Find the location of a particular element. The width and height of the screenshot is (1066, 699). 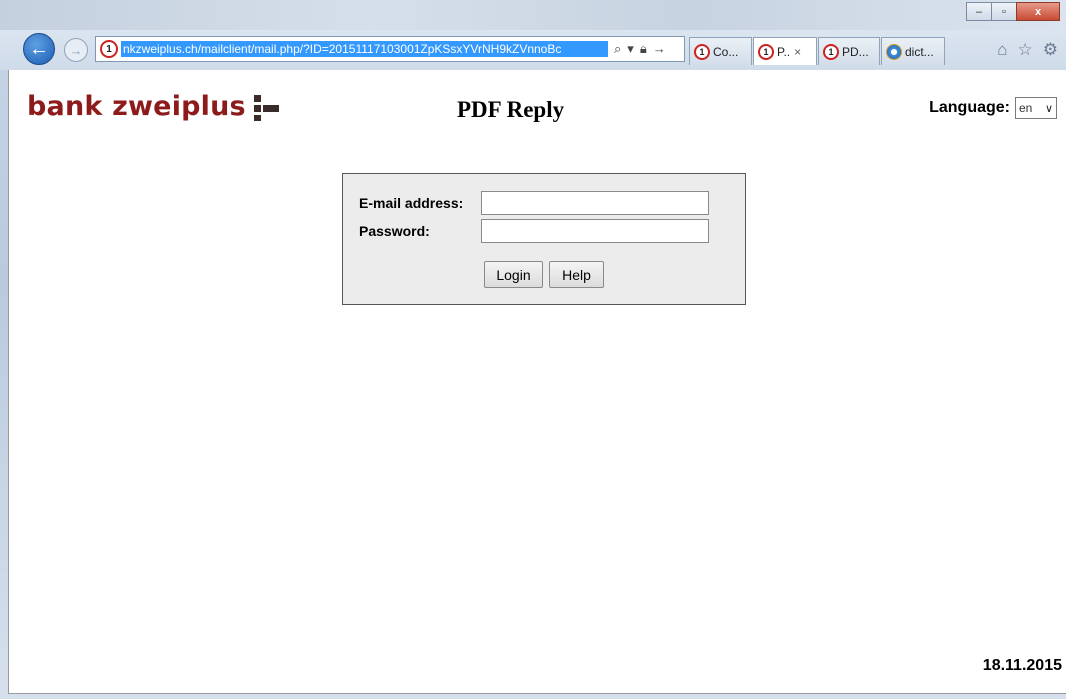

page-title: PDF Reply is located at coordinates (511, 109).